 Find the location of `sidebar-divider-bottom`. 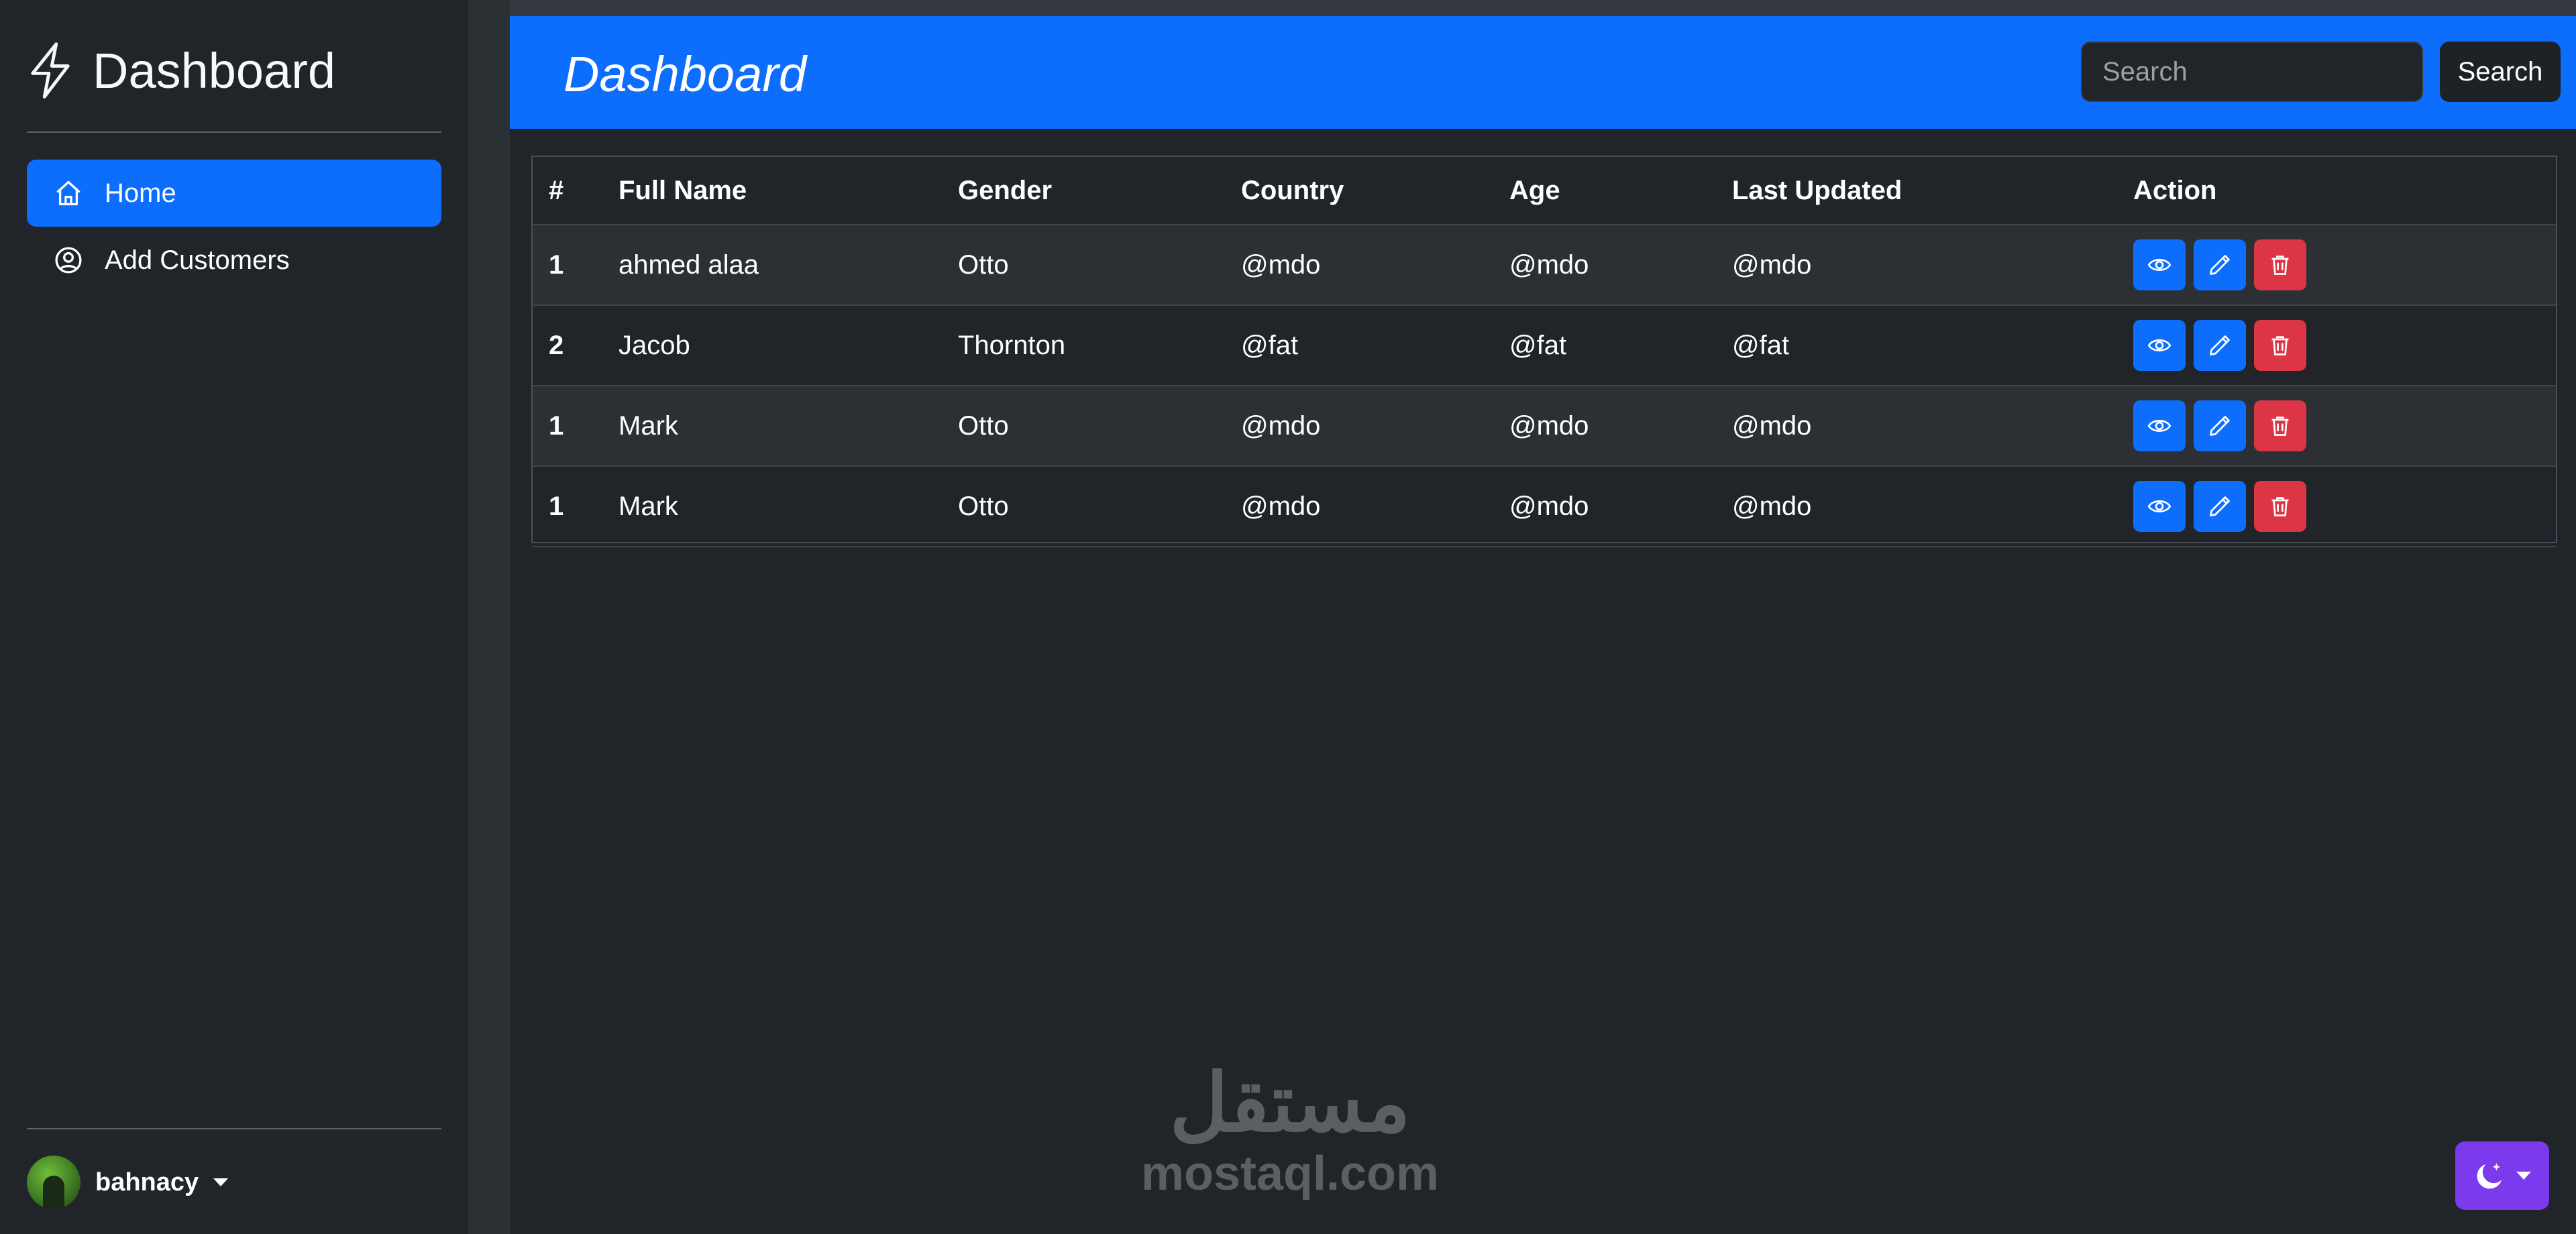

sidebar-divider-bottom is located at coordinates (234, 1128).